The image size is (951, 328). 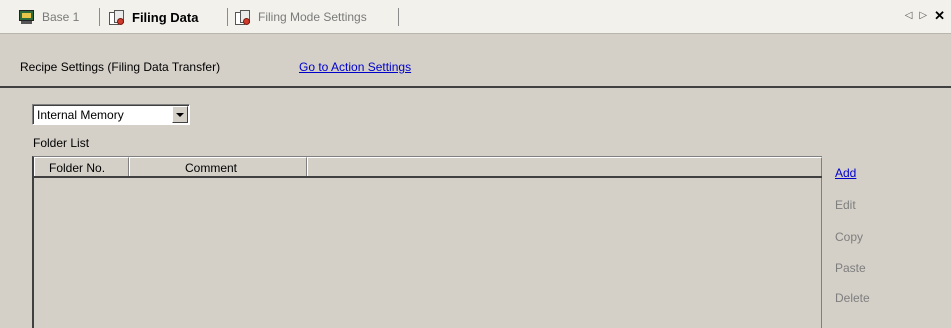 What do you see at coordinates (939, 16) in the screenshot?
I see `close-tab-icon: ✕` at bounding box center [939, 16].